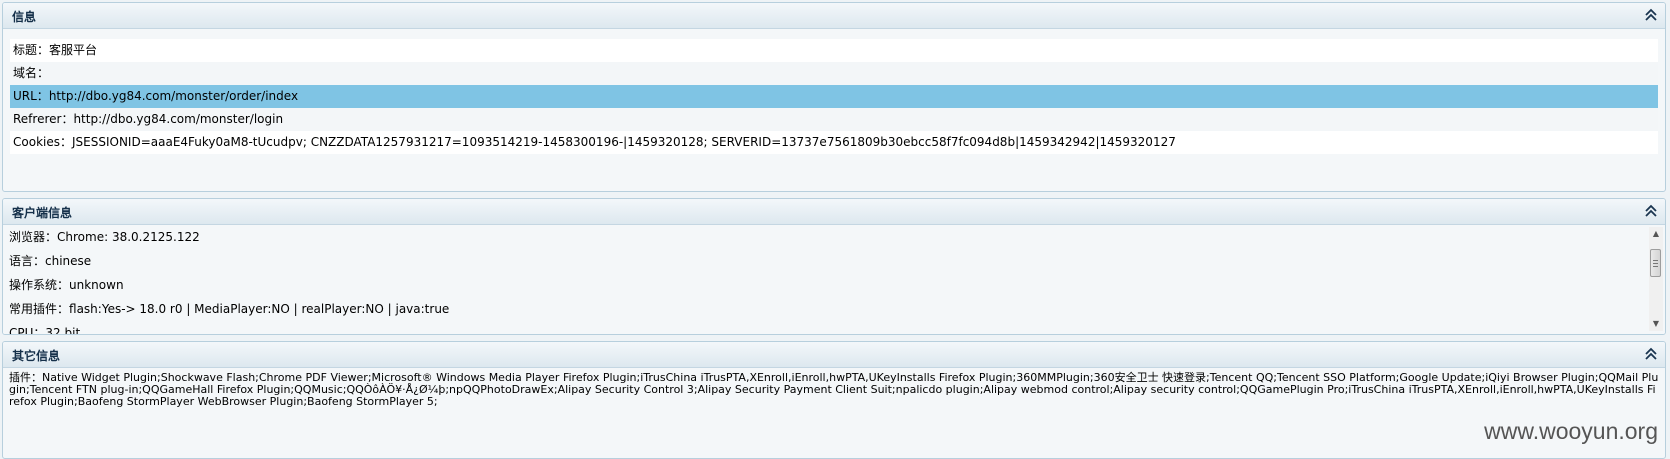  Describe the element at coordinates (1655, 263) in the screenshot. I see `scroll-thumb` at that location.